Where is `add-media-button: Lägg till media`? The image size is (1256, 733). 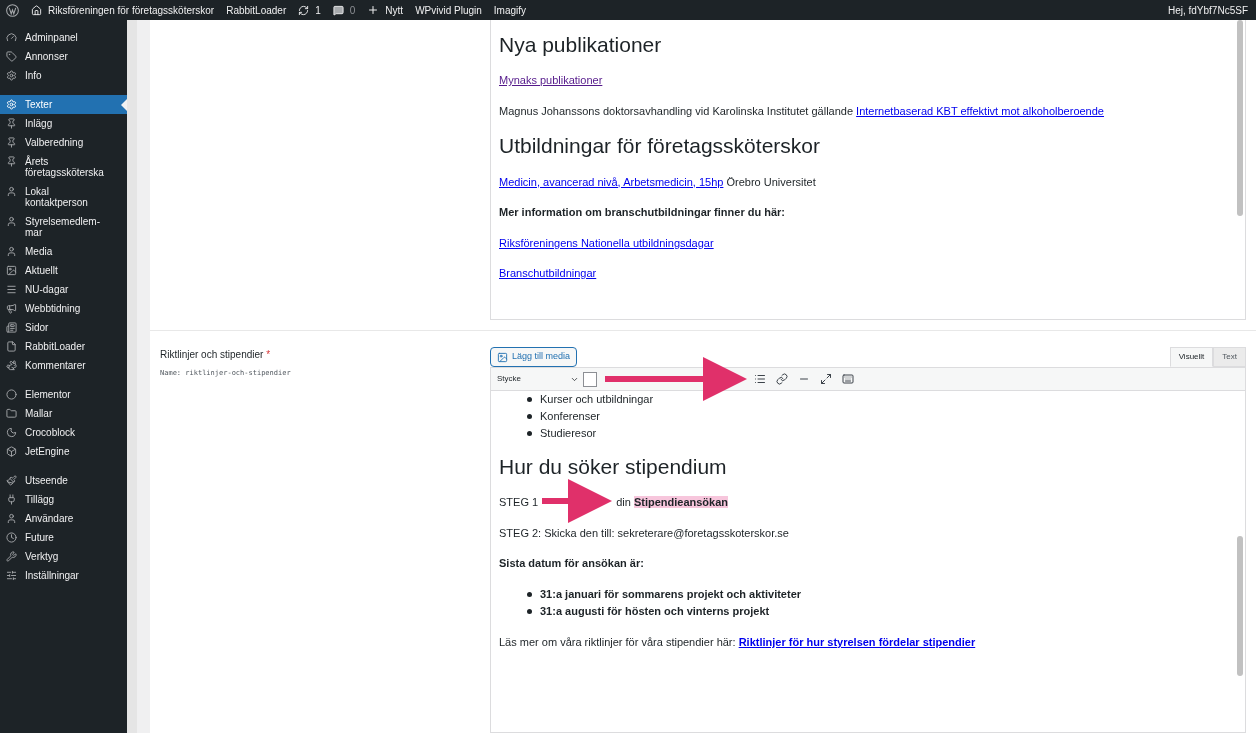
add-media-button: Lägg till media is located at coordinates (534, 357).